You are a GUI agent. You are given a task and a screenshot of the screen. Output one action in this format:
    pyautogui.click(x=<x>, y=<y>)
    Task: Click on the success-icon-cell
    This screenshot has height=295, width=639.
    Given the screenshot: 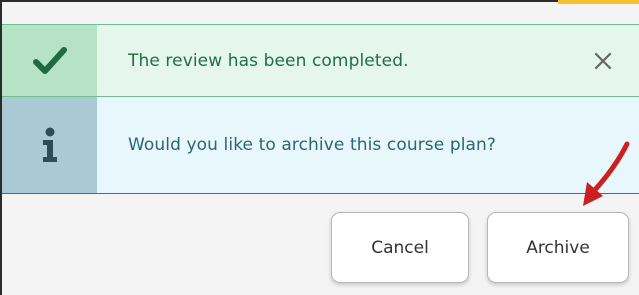 What is the action you would take?
    pyautogui.click(x=49, y=60)
    